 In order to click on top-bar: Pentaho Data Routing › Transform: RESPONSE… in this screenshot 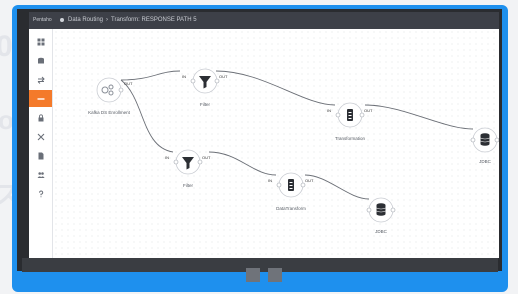, I will do `click(264, 20)`.